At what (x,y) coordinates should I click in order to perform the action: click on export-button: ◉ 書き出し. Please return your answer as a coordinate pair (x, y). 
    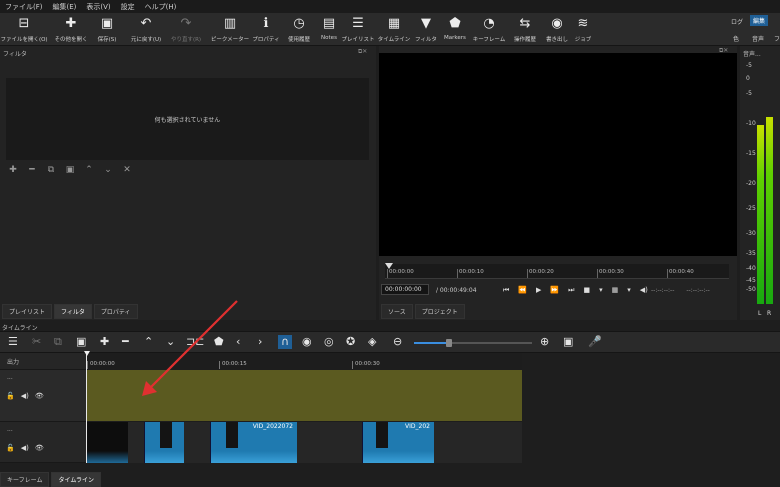
    Looking at the image, I should click on (557, 29).